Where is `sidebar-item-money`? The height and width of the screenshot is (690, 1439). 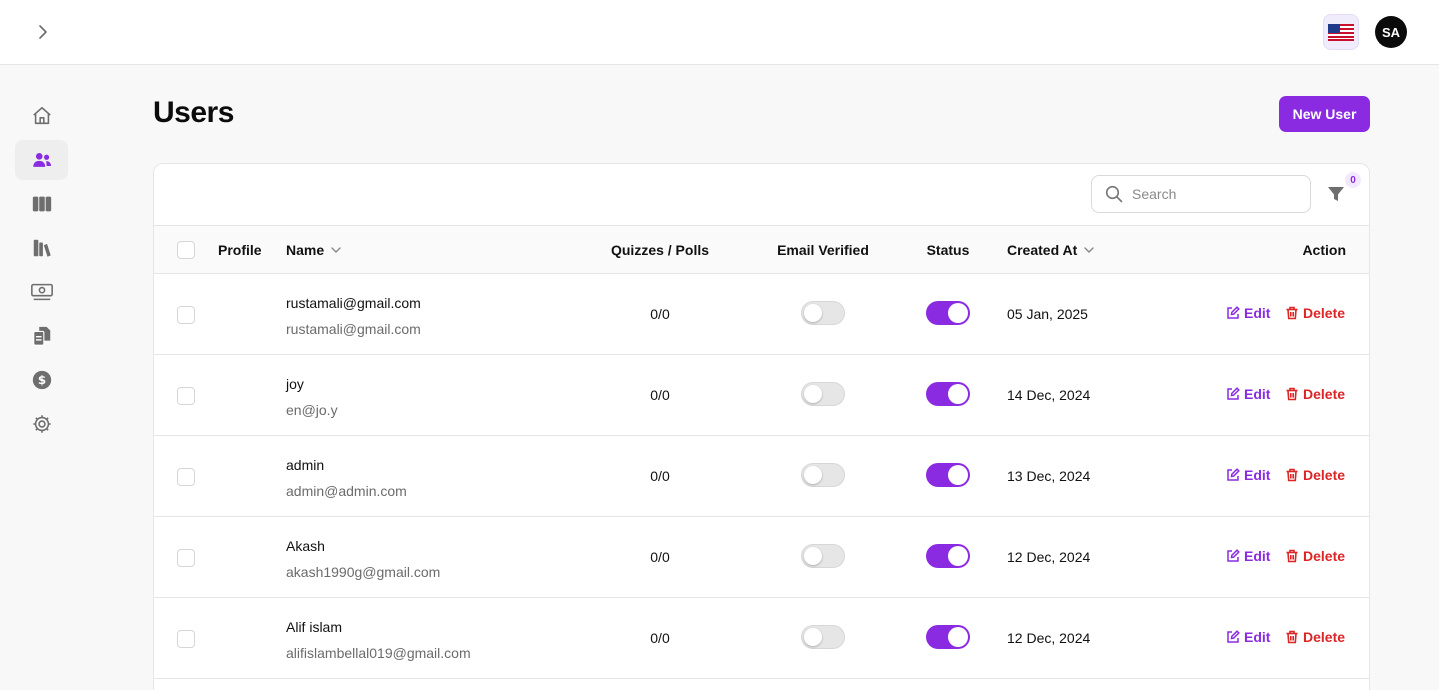
sidebar-item-money is located at coordinates (41, 292).